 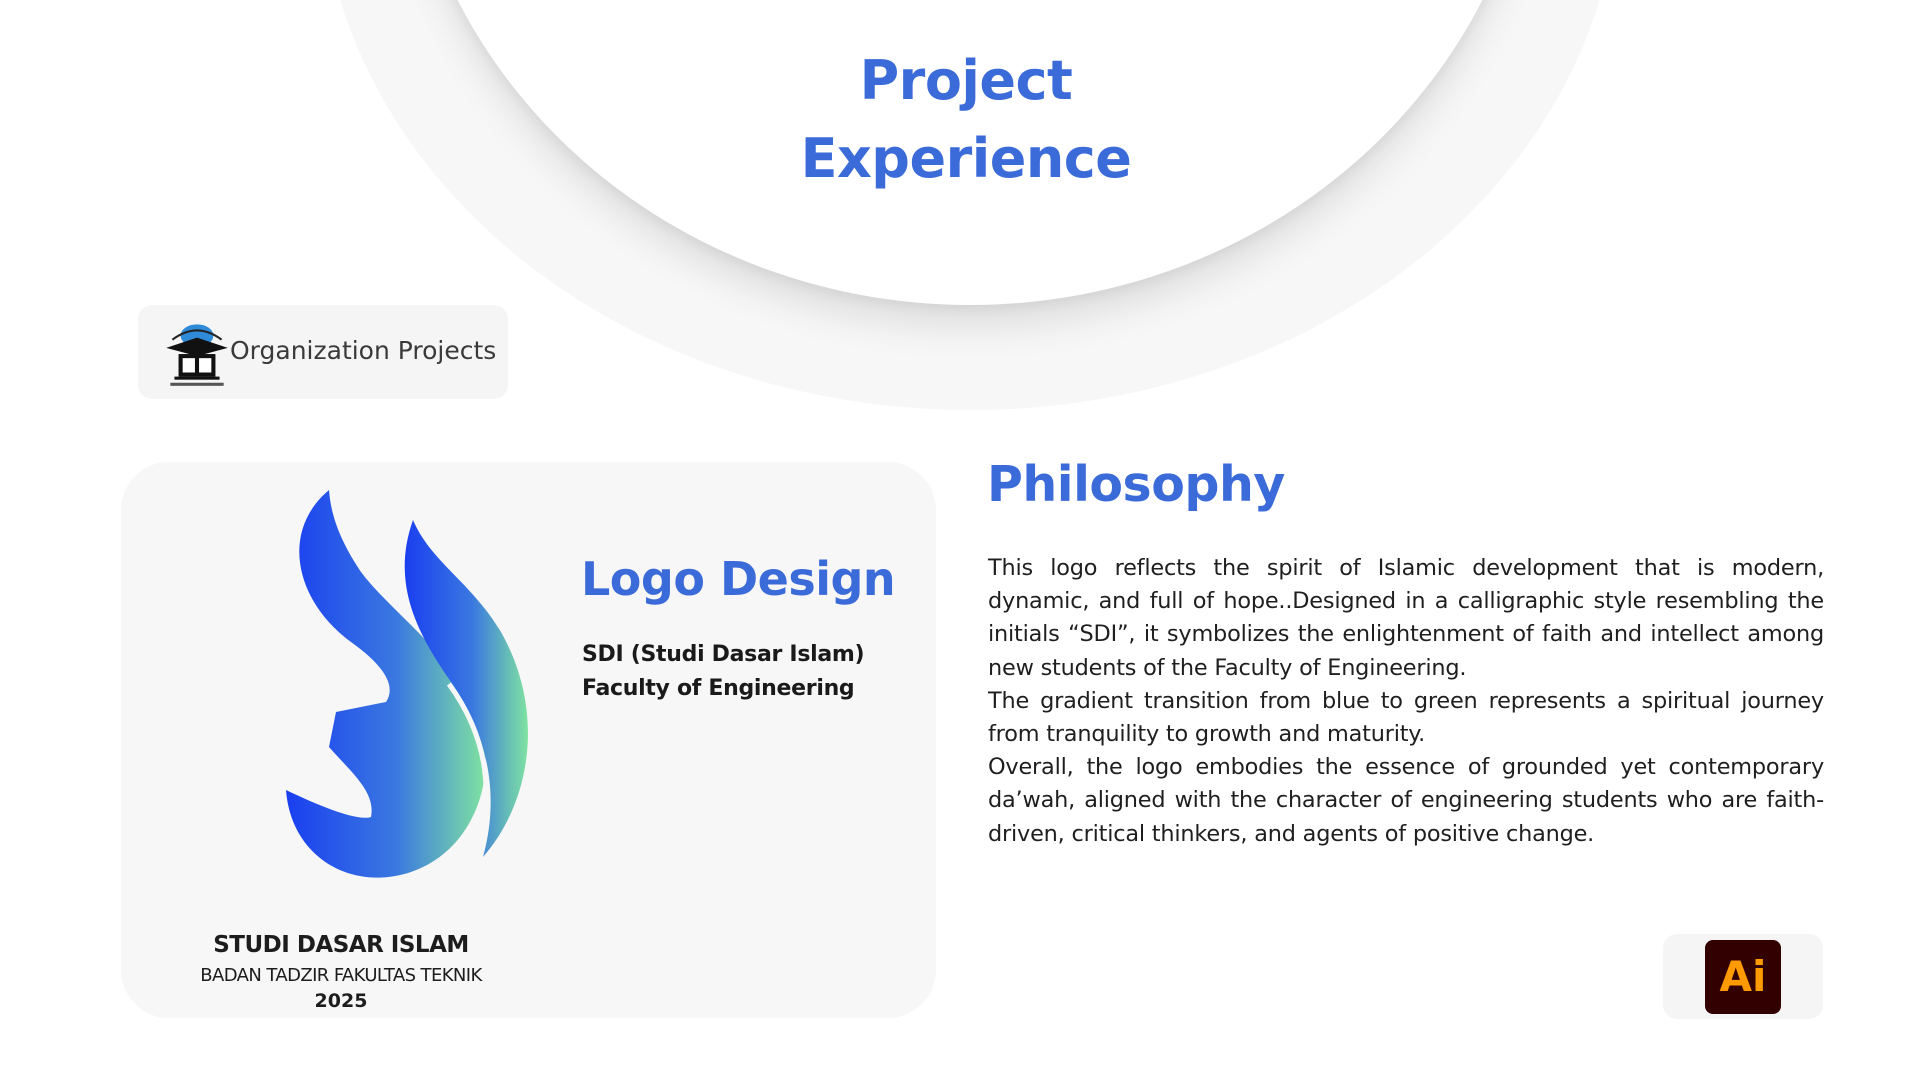 I want to click on organization-projects-badge: Organization Projects, so click(x=323, y=352).